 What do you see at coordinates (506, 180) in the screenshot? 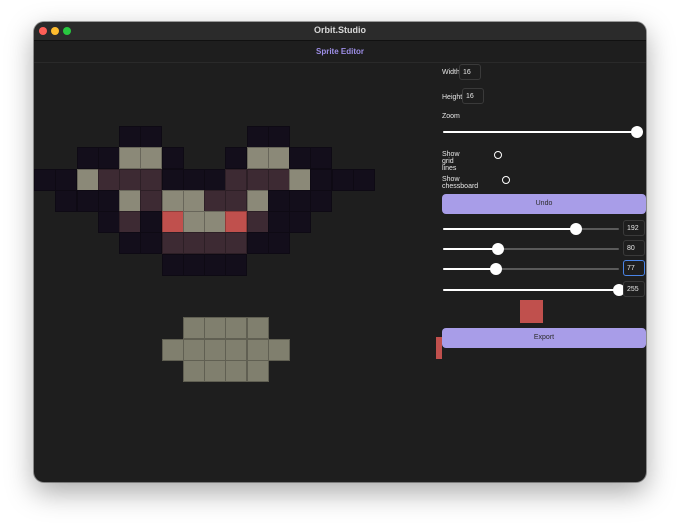
I see `show-chessboard-toggle` at bounding box center [506, 180].